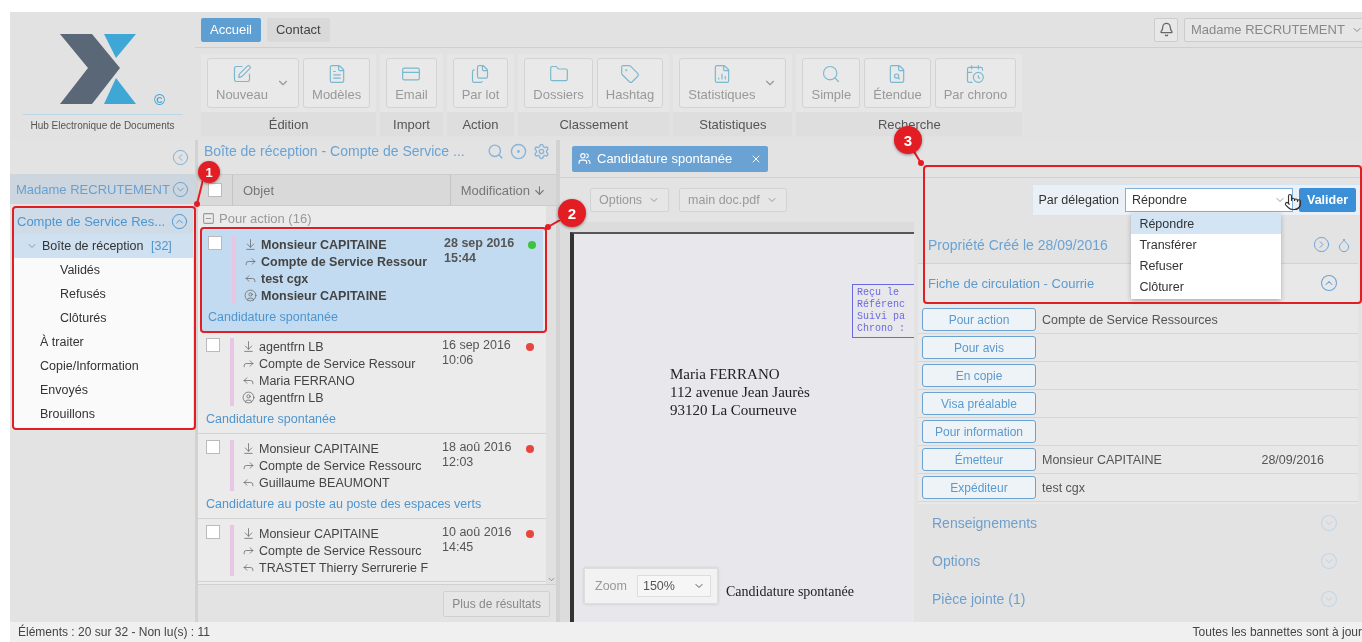 The height and width of the screenshot is (642, 1362). I want to click on message-line: TRASTET Thierry Serrurerie F, so click(338, 567).